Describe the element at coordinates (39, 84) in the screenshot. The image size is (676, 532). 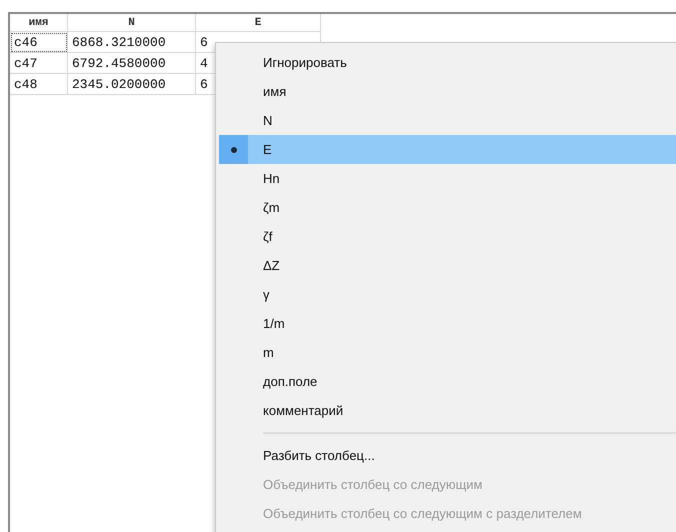
I see `table-cell: c48` at that location.